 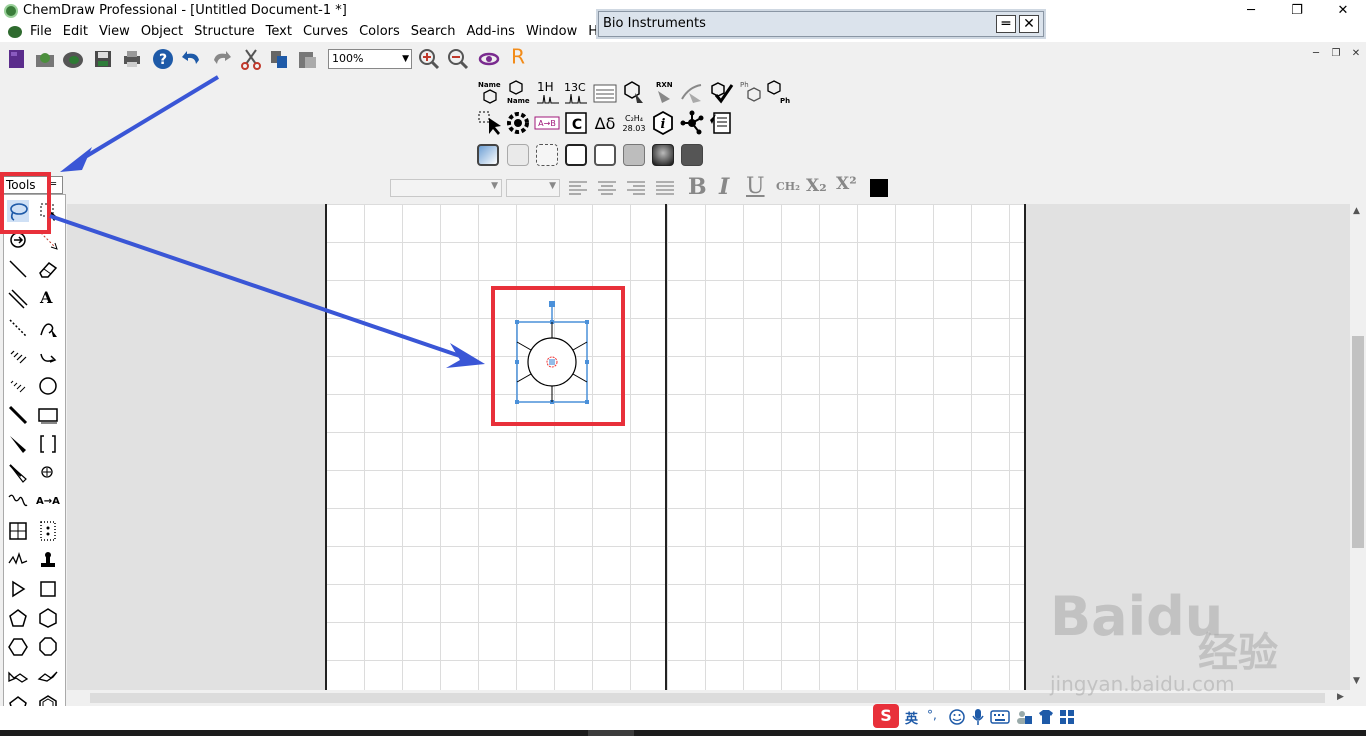 What do you see at coordinates (48, 415) in the screenshot?
I see `drawing-elements-tool-icon` at bounding box center [48, 415].